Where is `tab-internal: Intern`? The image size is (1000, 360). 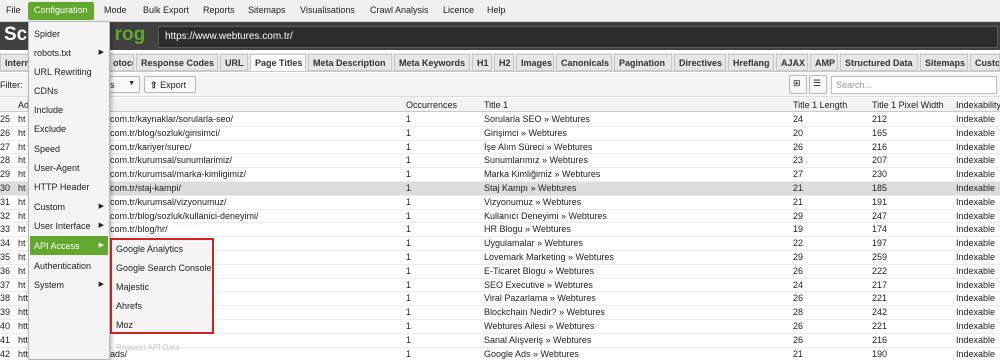
tab-internal: Intern is located at coordinates (15, 62).